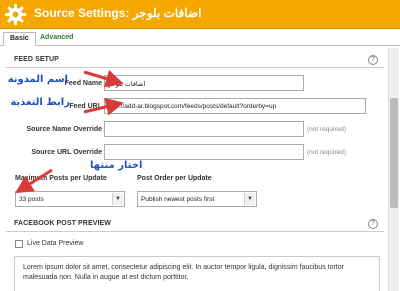 The width and height of the screenshot is (400, 291). What do you see at coordinates (19, 39) in the screenshot?
I see `tab-basic: Basic` at bounding box center [19, 39].